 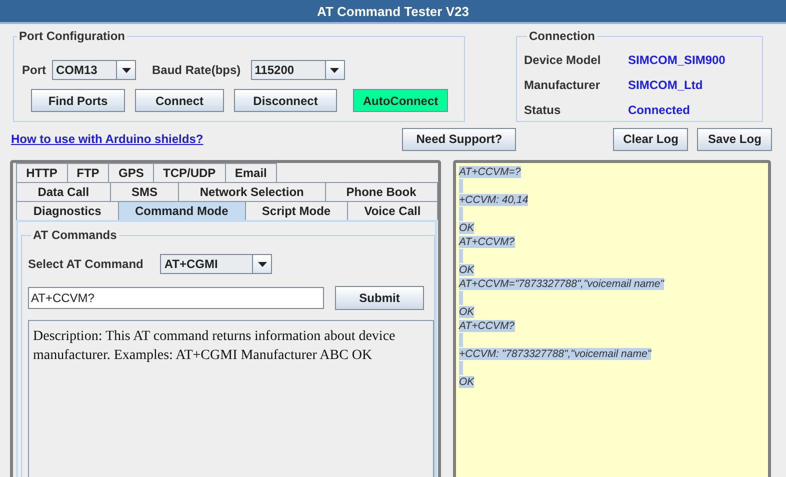 I want to click on tab: Diagnostics, so click(x=67, y=210).